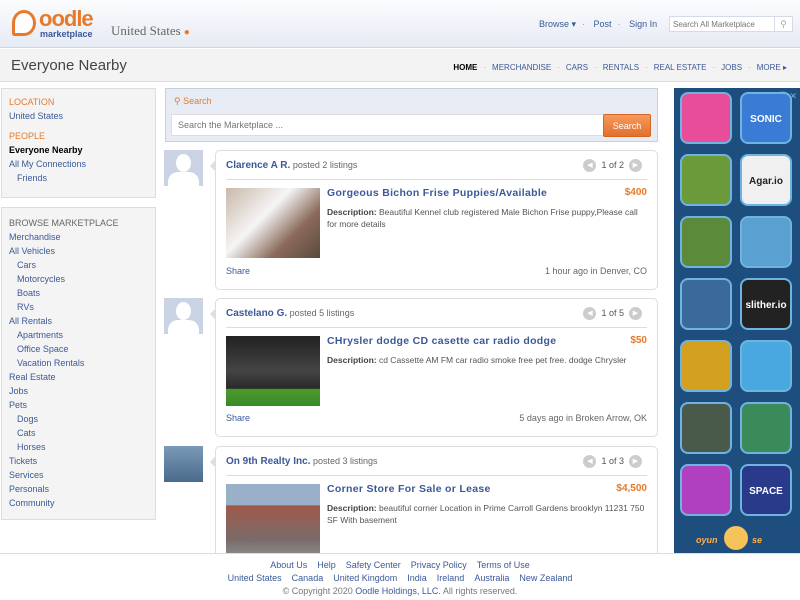  What do you see at coordinates (439, 565) in the screenshot?
I see `footer-link: Privacy Policy` at bounding box center [439, 565].